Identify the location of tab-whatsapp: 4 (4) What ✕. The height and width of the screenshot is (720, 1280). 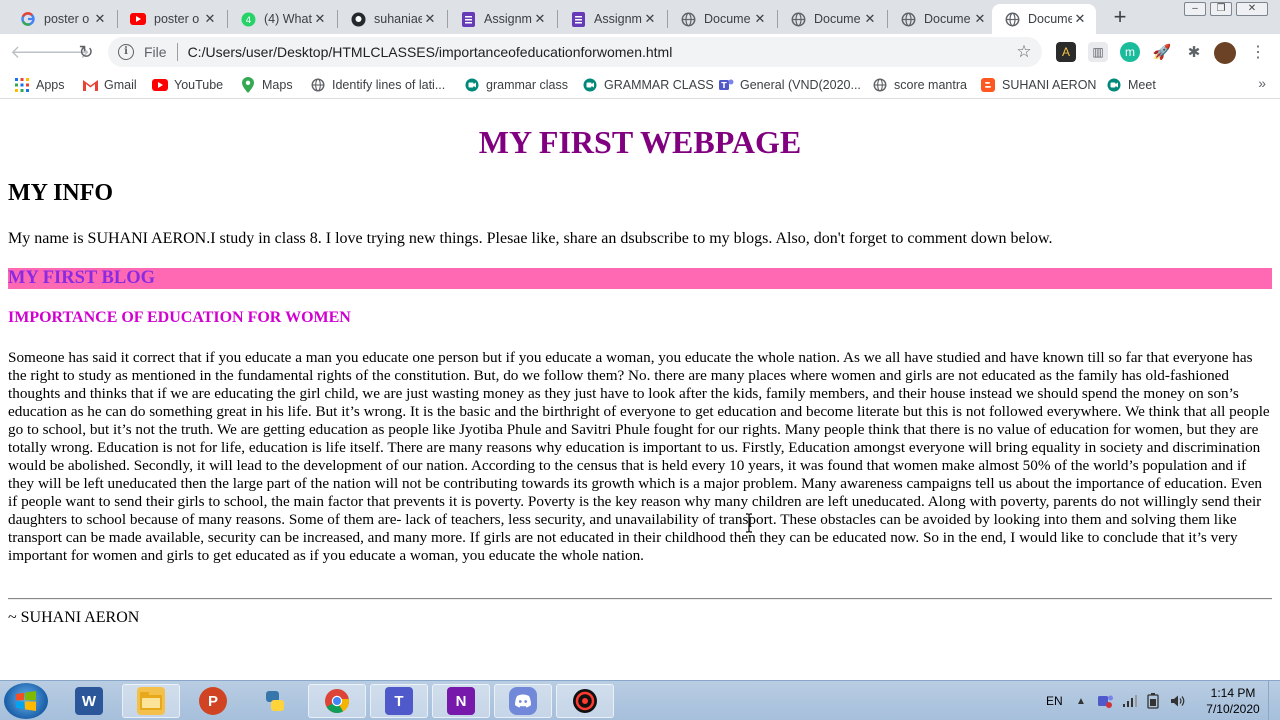
(282, 19).